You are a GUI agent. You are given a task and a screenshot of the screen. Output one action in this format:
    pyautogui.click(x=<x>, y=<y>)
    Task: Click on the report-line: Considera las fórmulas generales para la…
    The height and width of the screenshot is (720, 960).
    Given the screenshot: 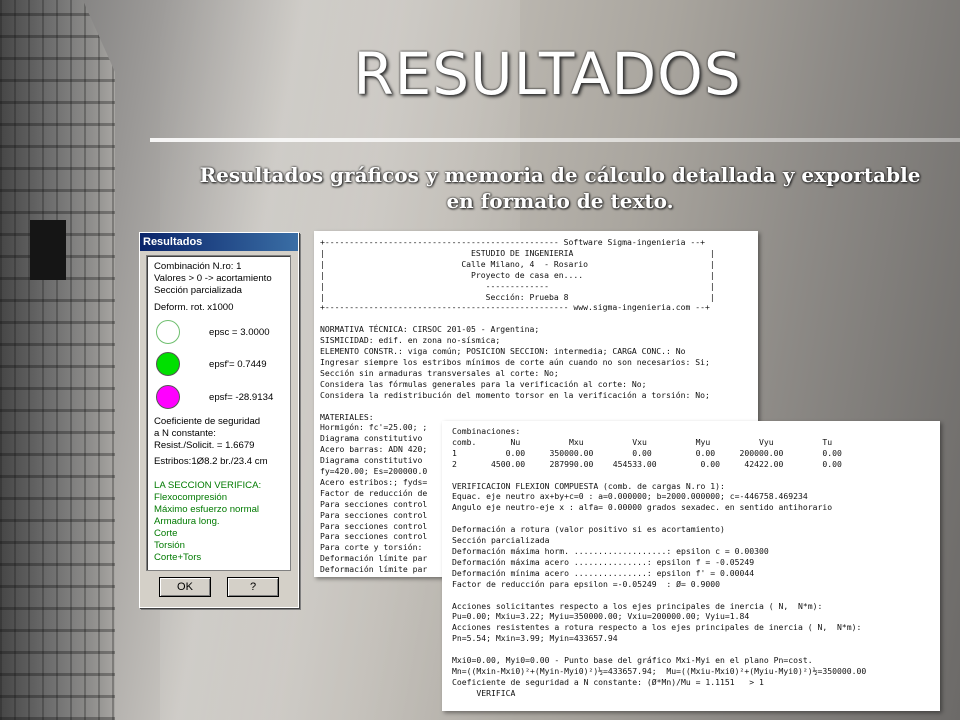 What is the action you would take?
    pyautogui.click(x=483, y=383)
    